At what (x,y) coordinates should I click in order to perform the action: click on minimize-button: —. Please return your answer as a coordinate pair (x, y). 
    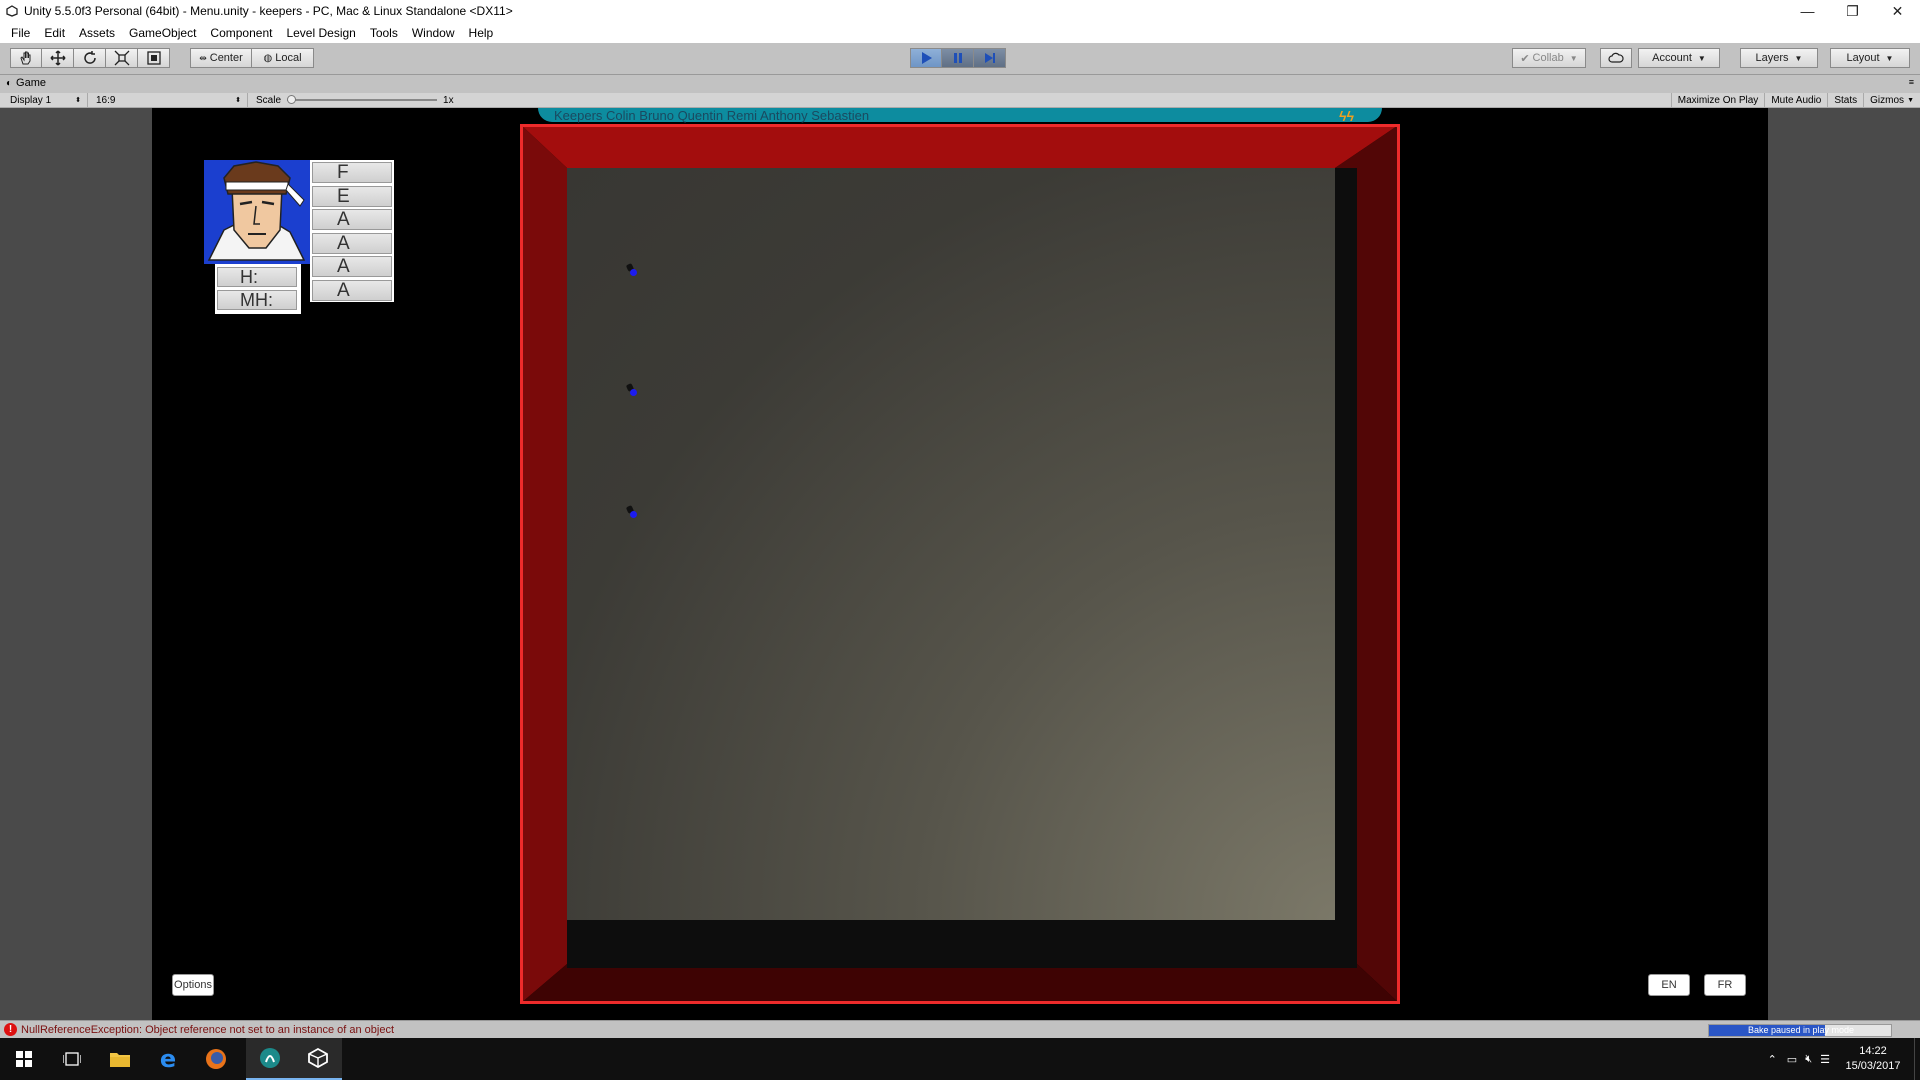
    Looking at the image, I should click on (1807, 11).